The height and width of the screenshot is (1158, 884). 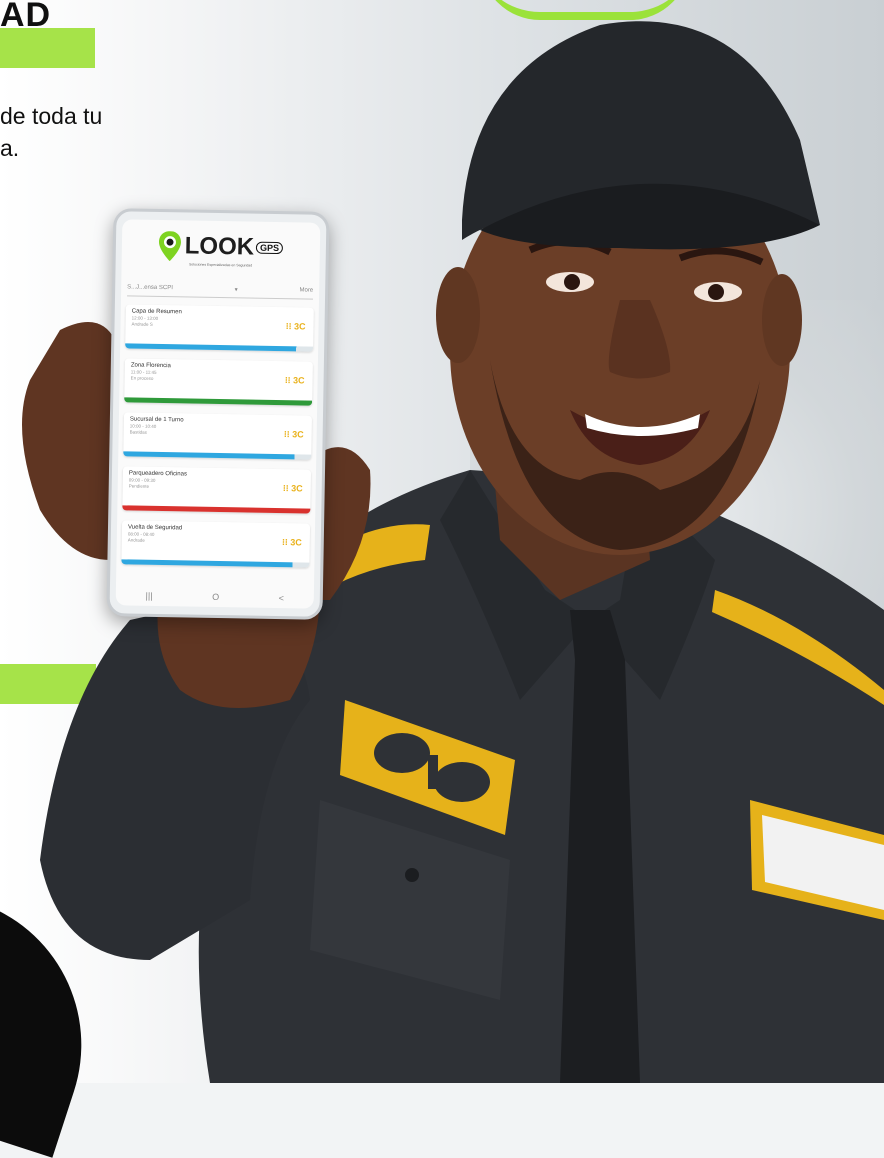 I want to click on site-selector: S...J...ensa SCPI ▾ More, so click(x=220, y=289).